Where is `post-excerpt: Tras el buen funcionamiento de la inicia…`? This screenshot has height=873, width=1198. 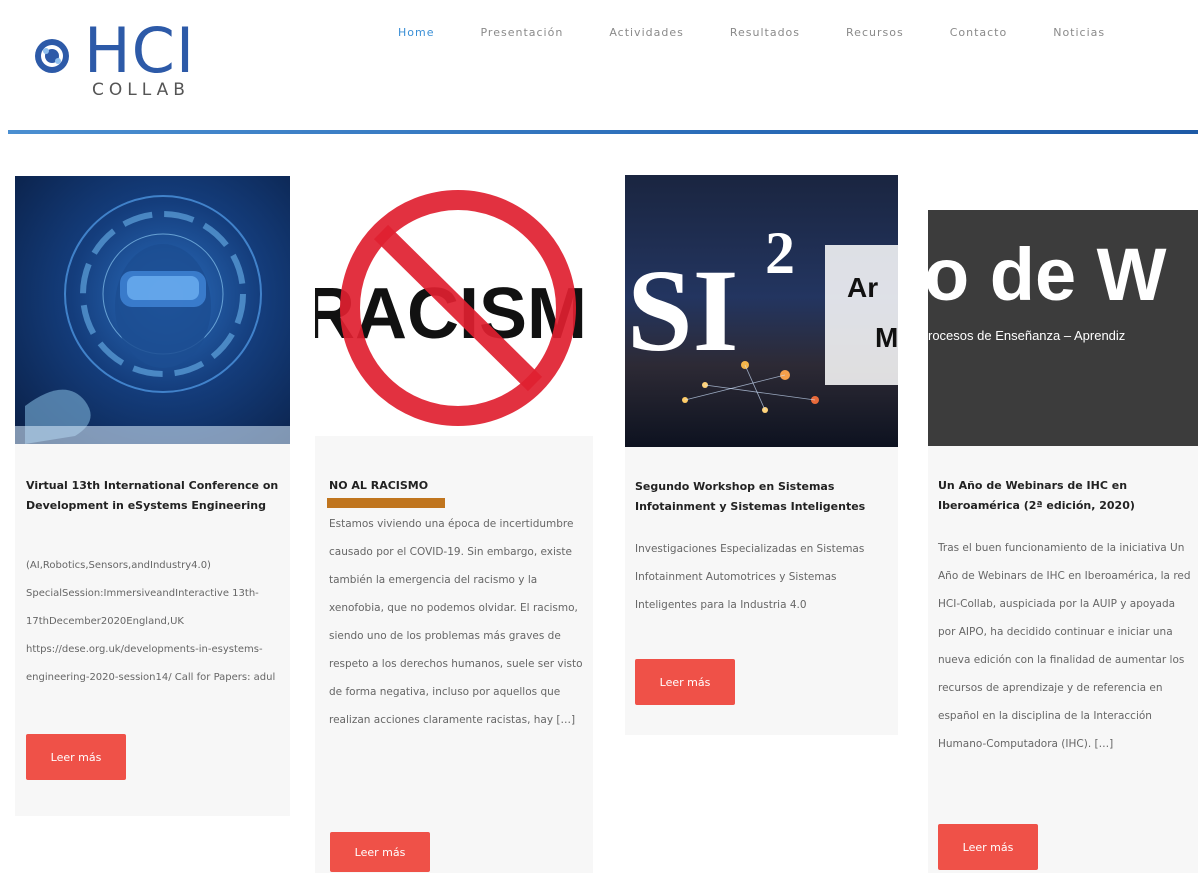
post-excerpt: Tras el buen funcionamiento de la inicia… is located at coordinates (1064, 646).